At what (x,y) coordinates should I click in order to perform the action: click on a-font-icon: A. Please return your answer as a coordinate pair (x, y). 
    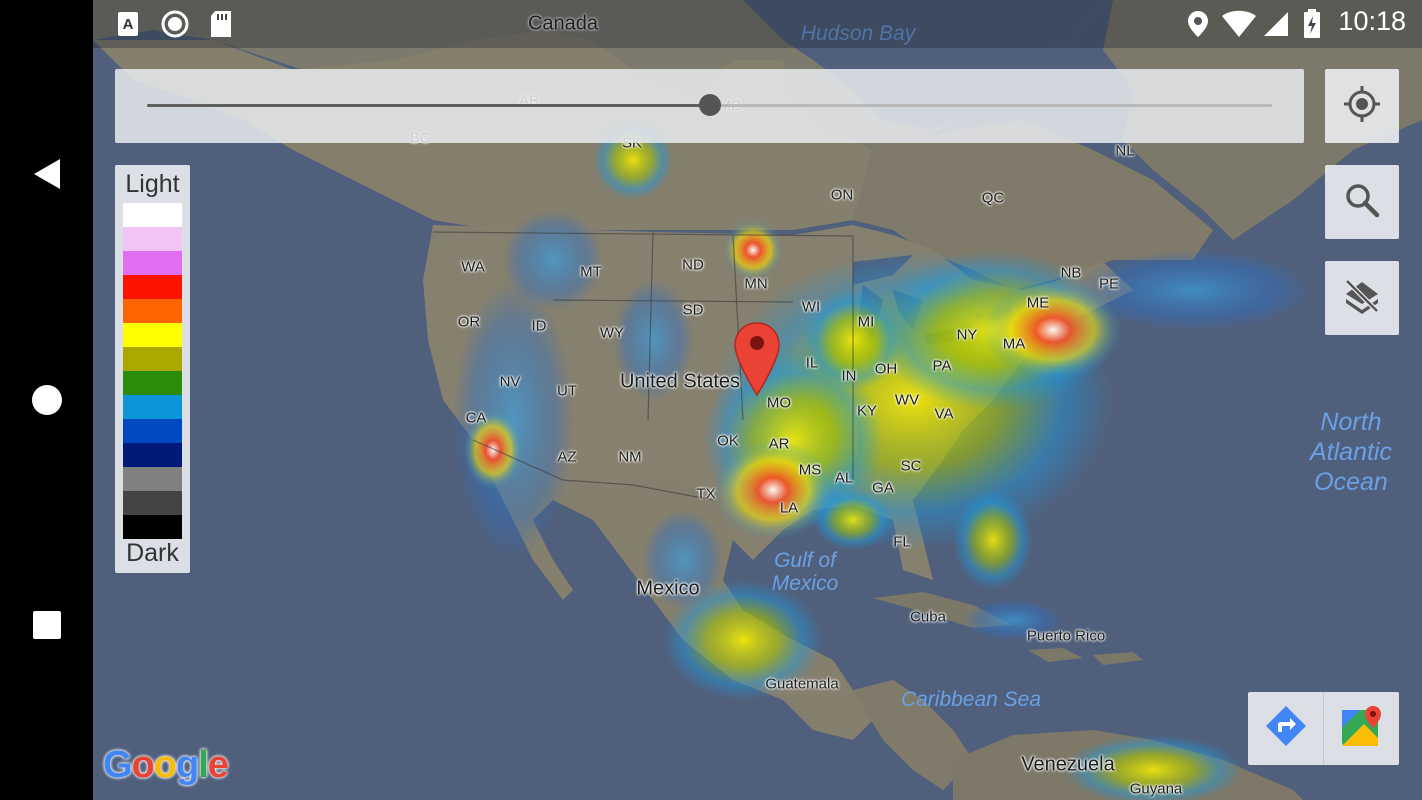
    Looking at the image, I should click on (128, 24).